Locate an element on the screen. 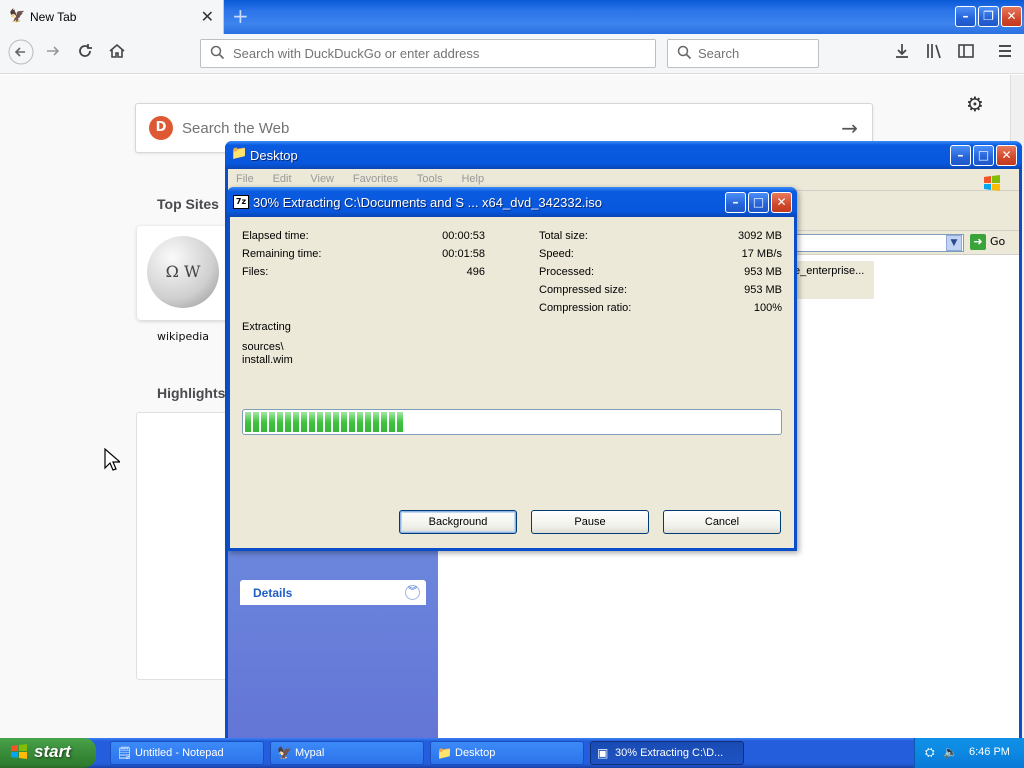 This screenshot has width=1024, height=768. top-site-wikipedia: Ω W is located at coordinates (183, 273).